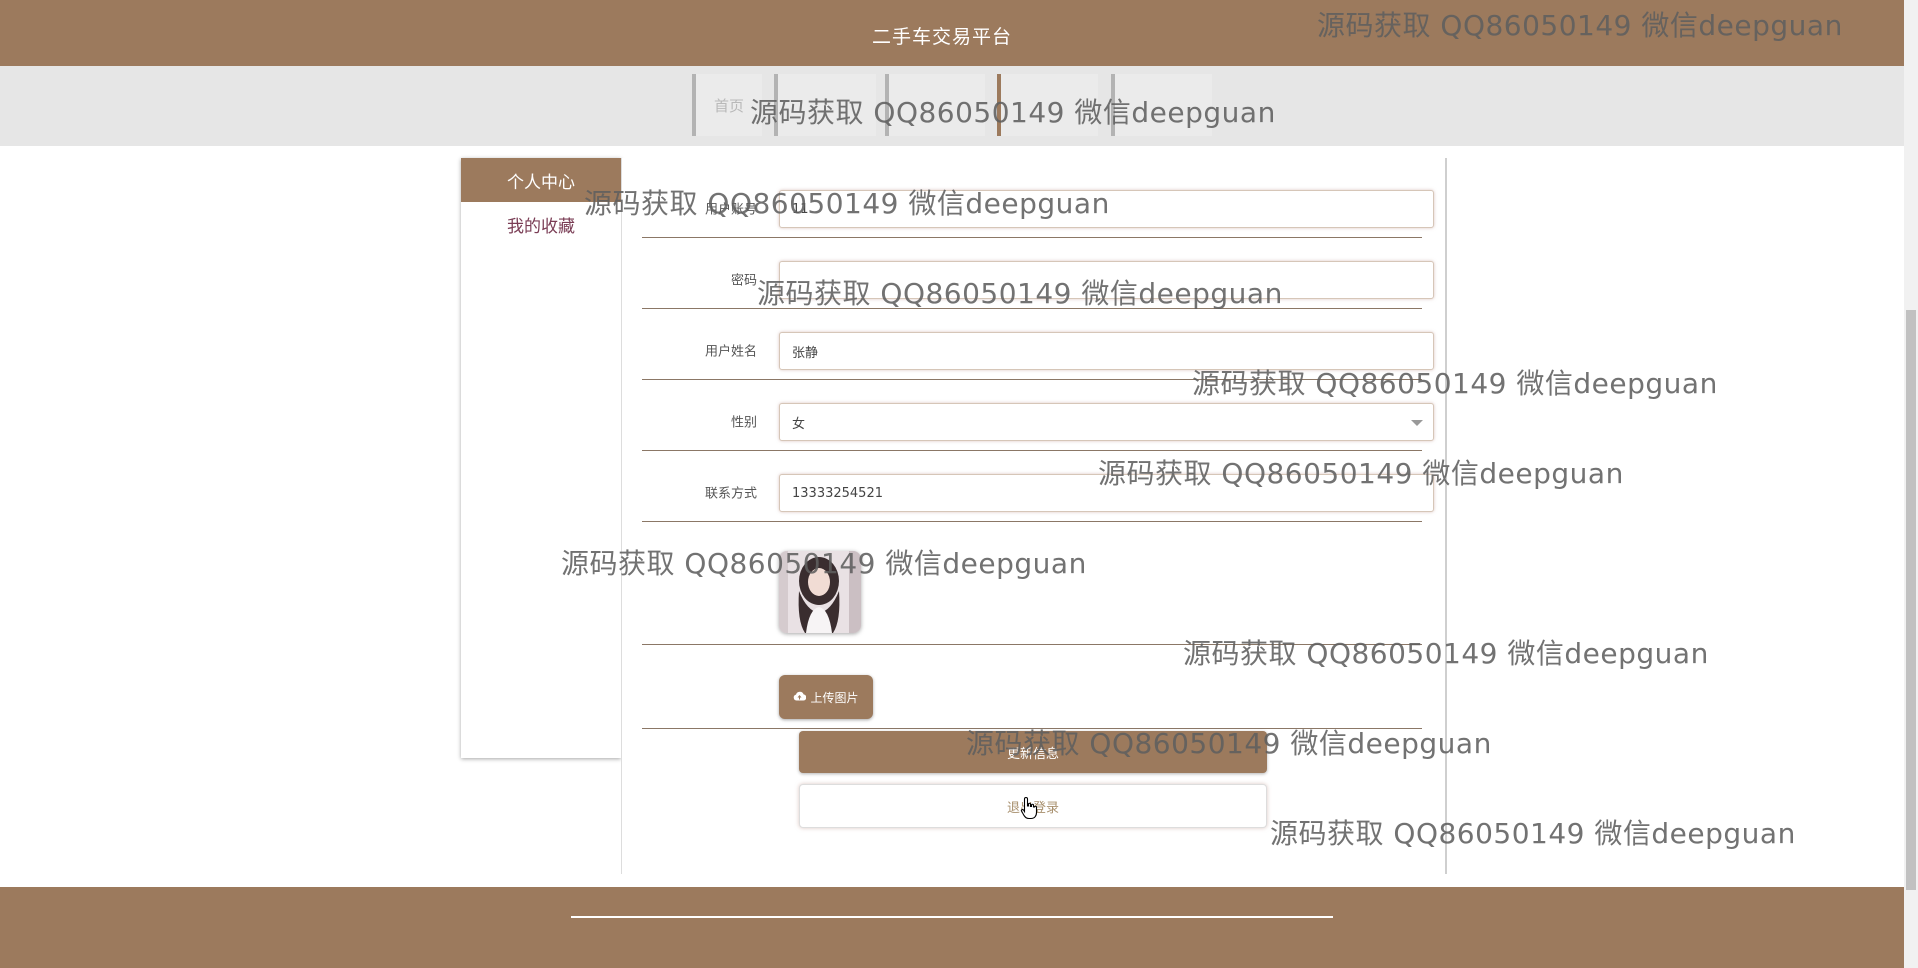 The width and height of the screenshot is (1918, 968). Describe the element at coordinates (730, 493) in the screenshot. I see `phone-label: 联系方式` at that location.